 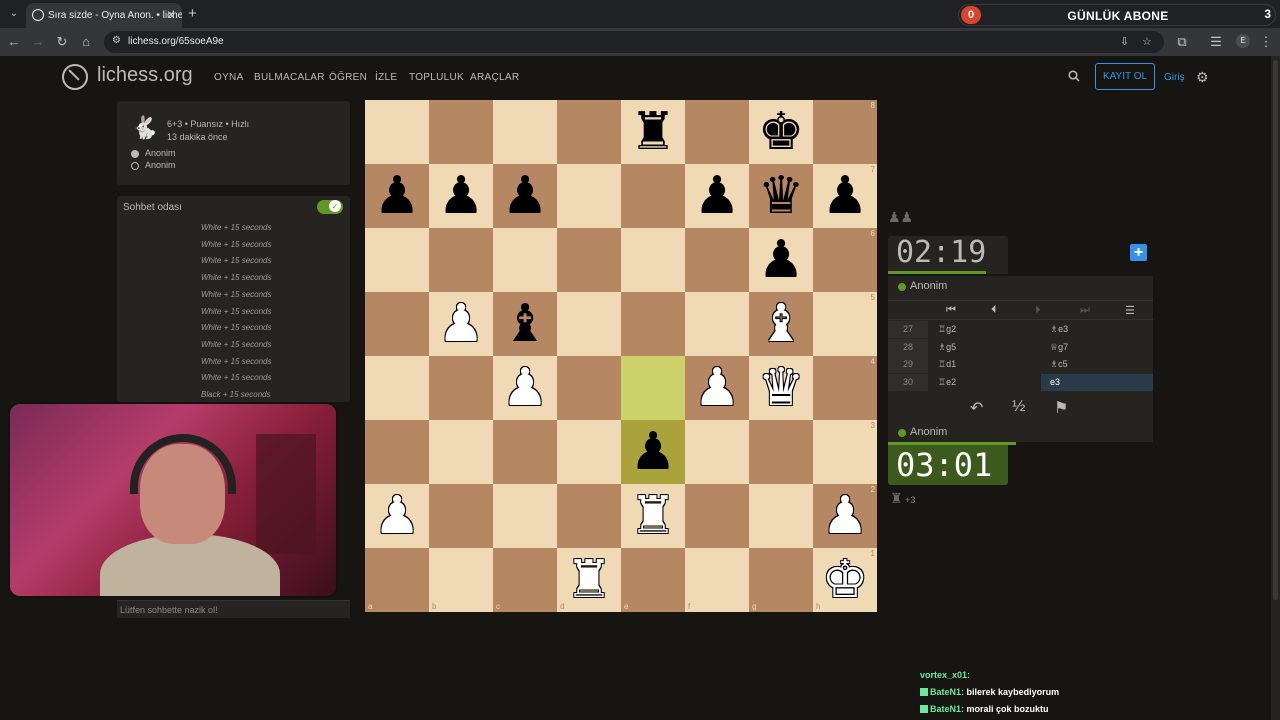 What do you see at coordinates (233, 609) in the screenshot?
I see `chat-input: Lütfen sohbette nazik ol!` at bounding box center [233, 609].